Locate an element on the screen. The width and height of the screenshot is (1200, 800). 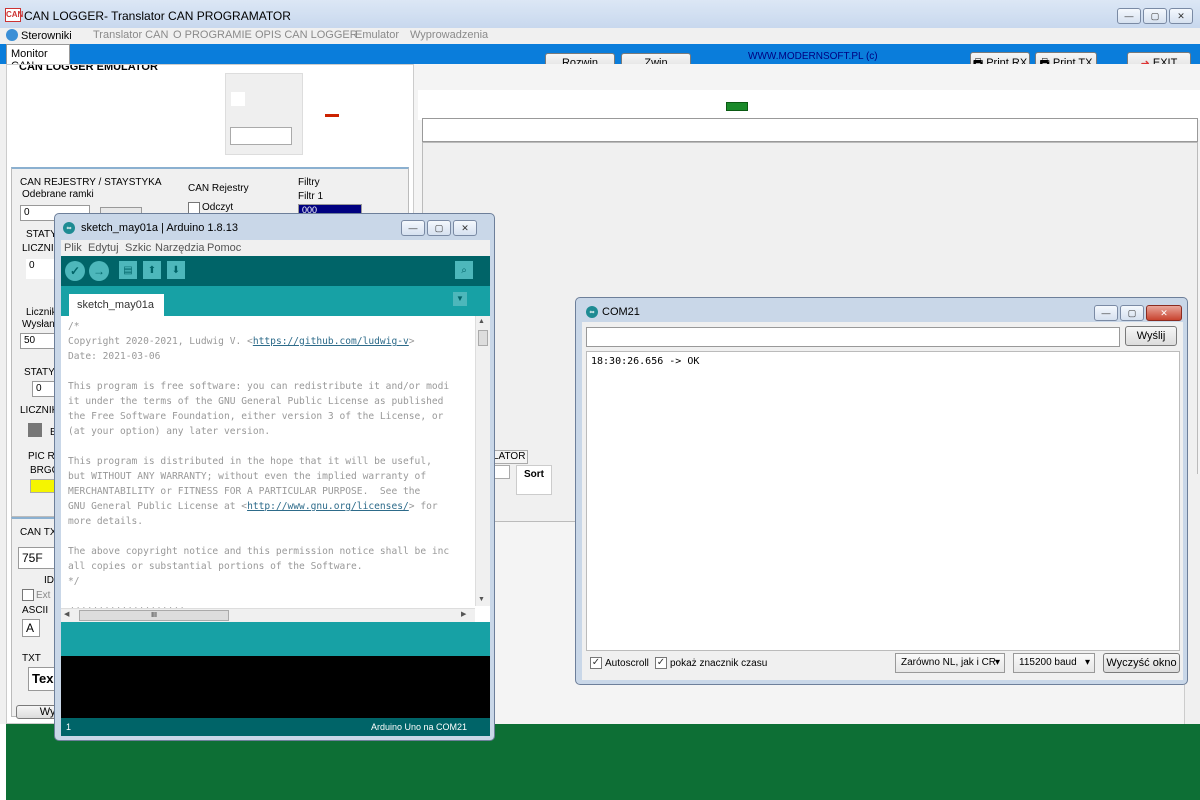
github-link: https://github.com/ludwig-v is located at coordinates (331, 341).